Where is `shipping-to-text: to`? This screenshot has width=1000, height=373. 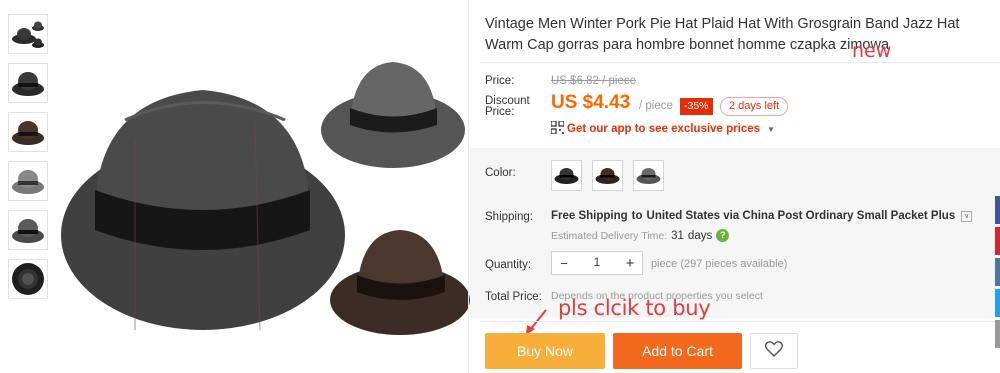 shipping-to-text: to is located at coordinates (637, 216).